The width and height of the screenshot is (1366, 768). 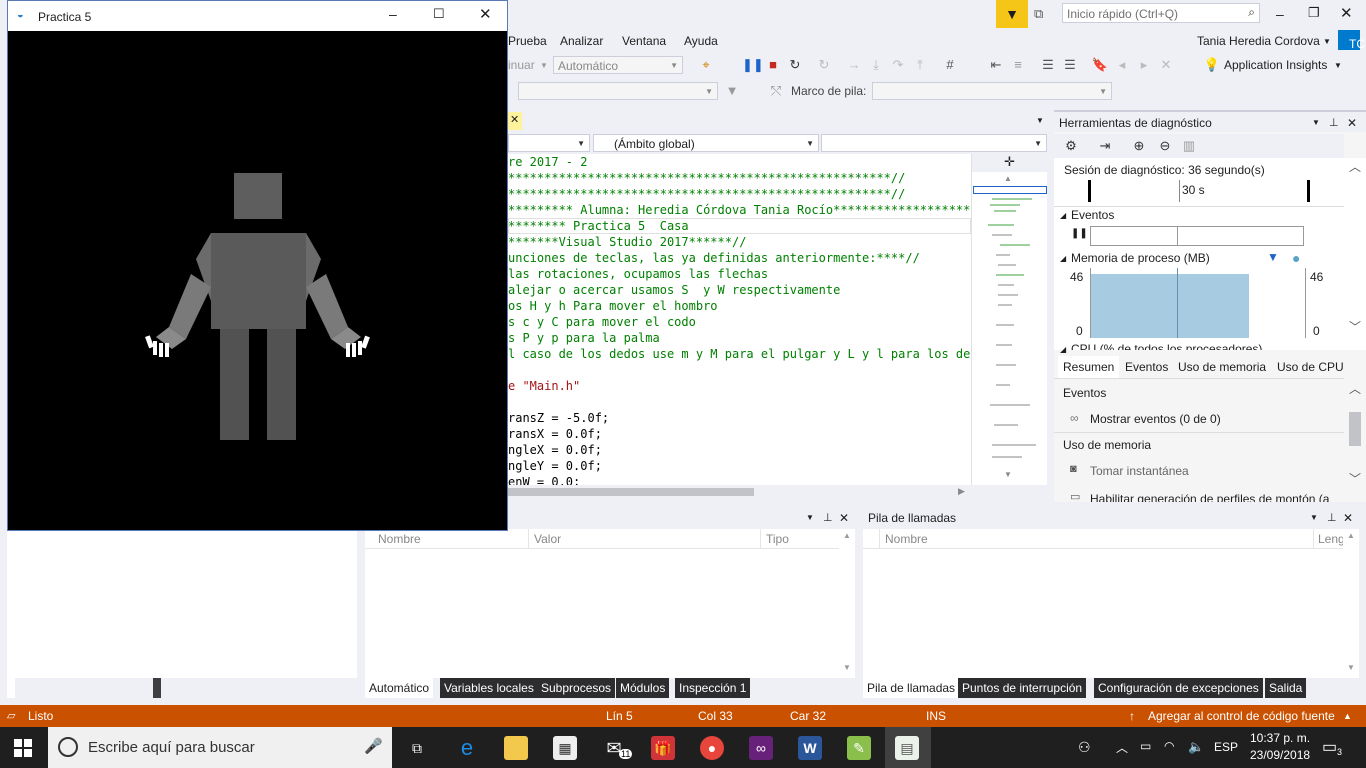 I want to click on wifi-icon: ◠, so click(x=1169, y=746).